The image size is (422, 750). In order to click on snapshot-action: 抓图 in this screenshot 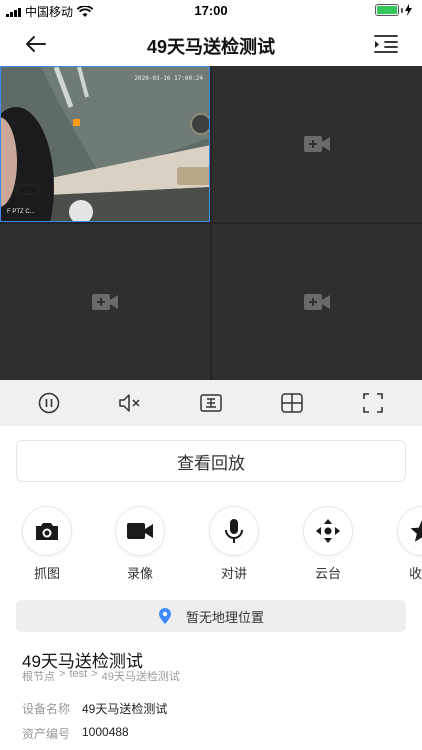, I will do `click(47, 544)`.